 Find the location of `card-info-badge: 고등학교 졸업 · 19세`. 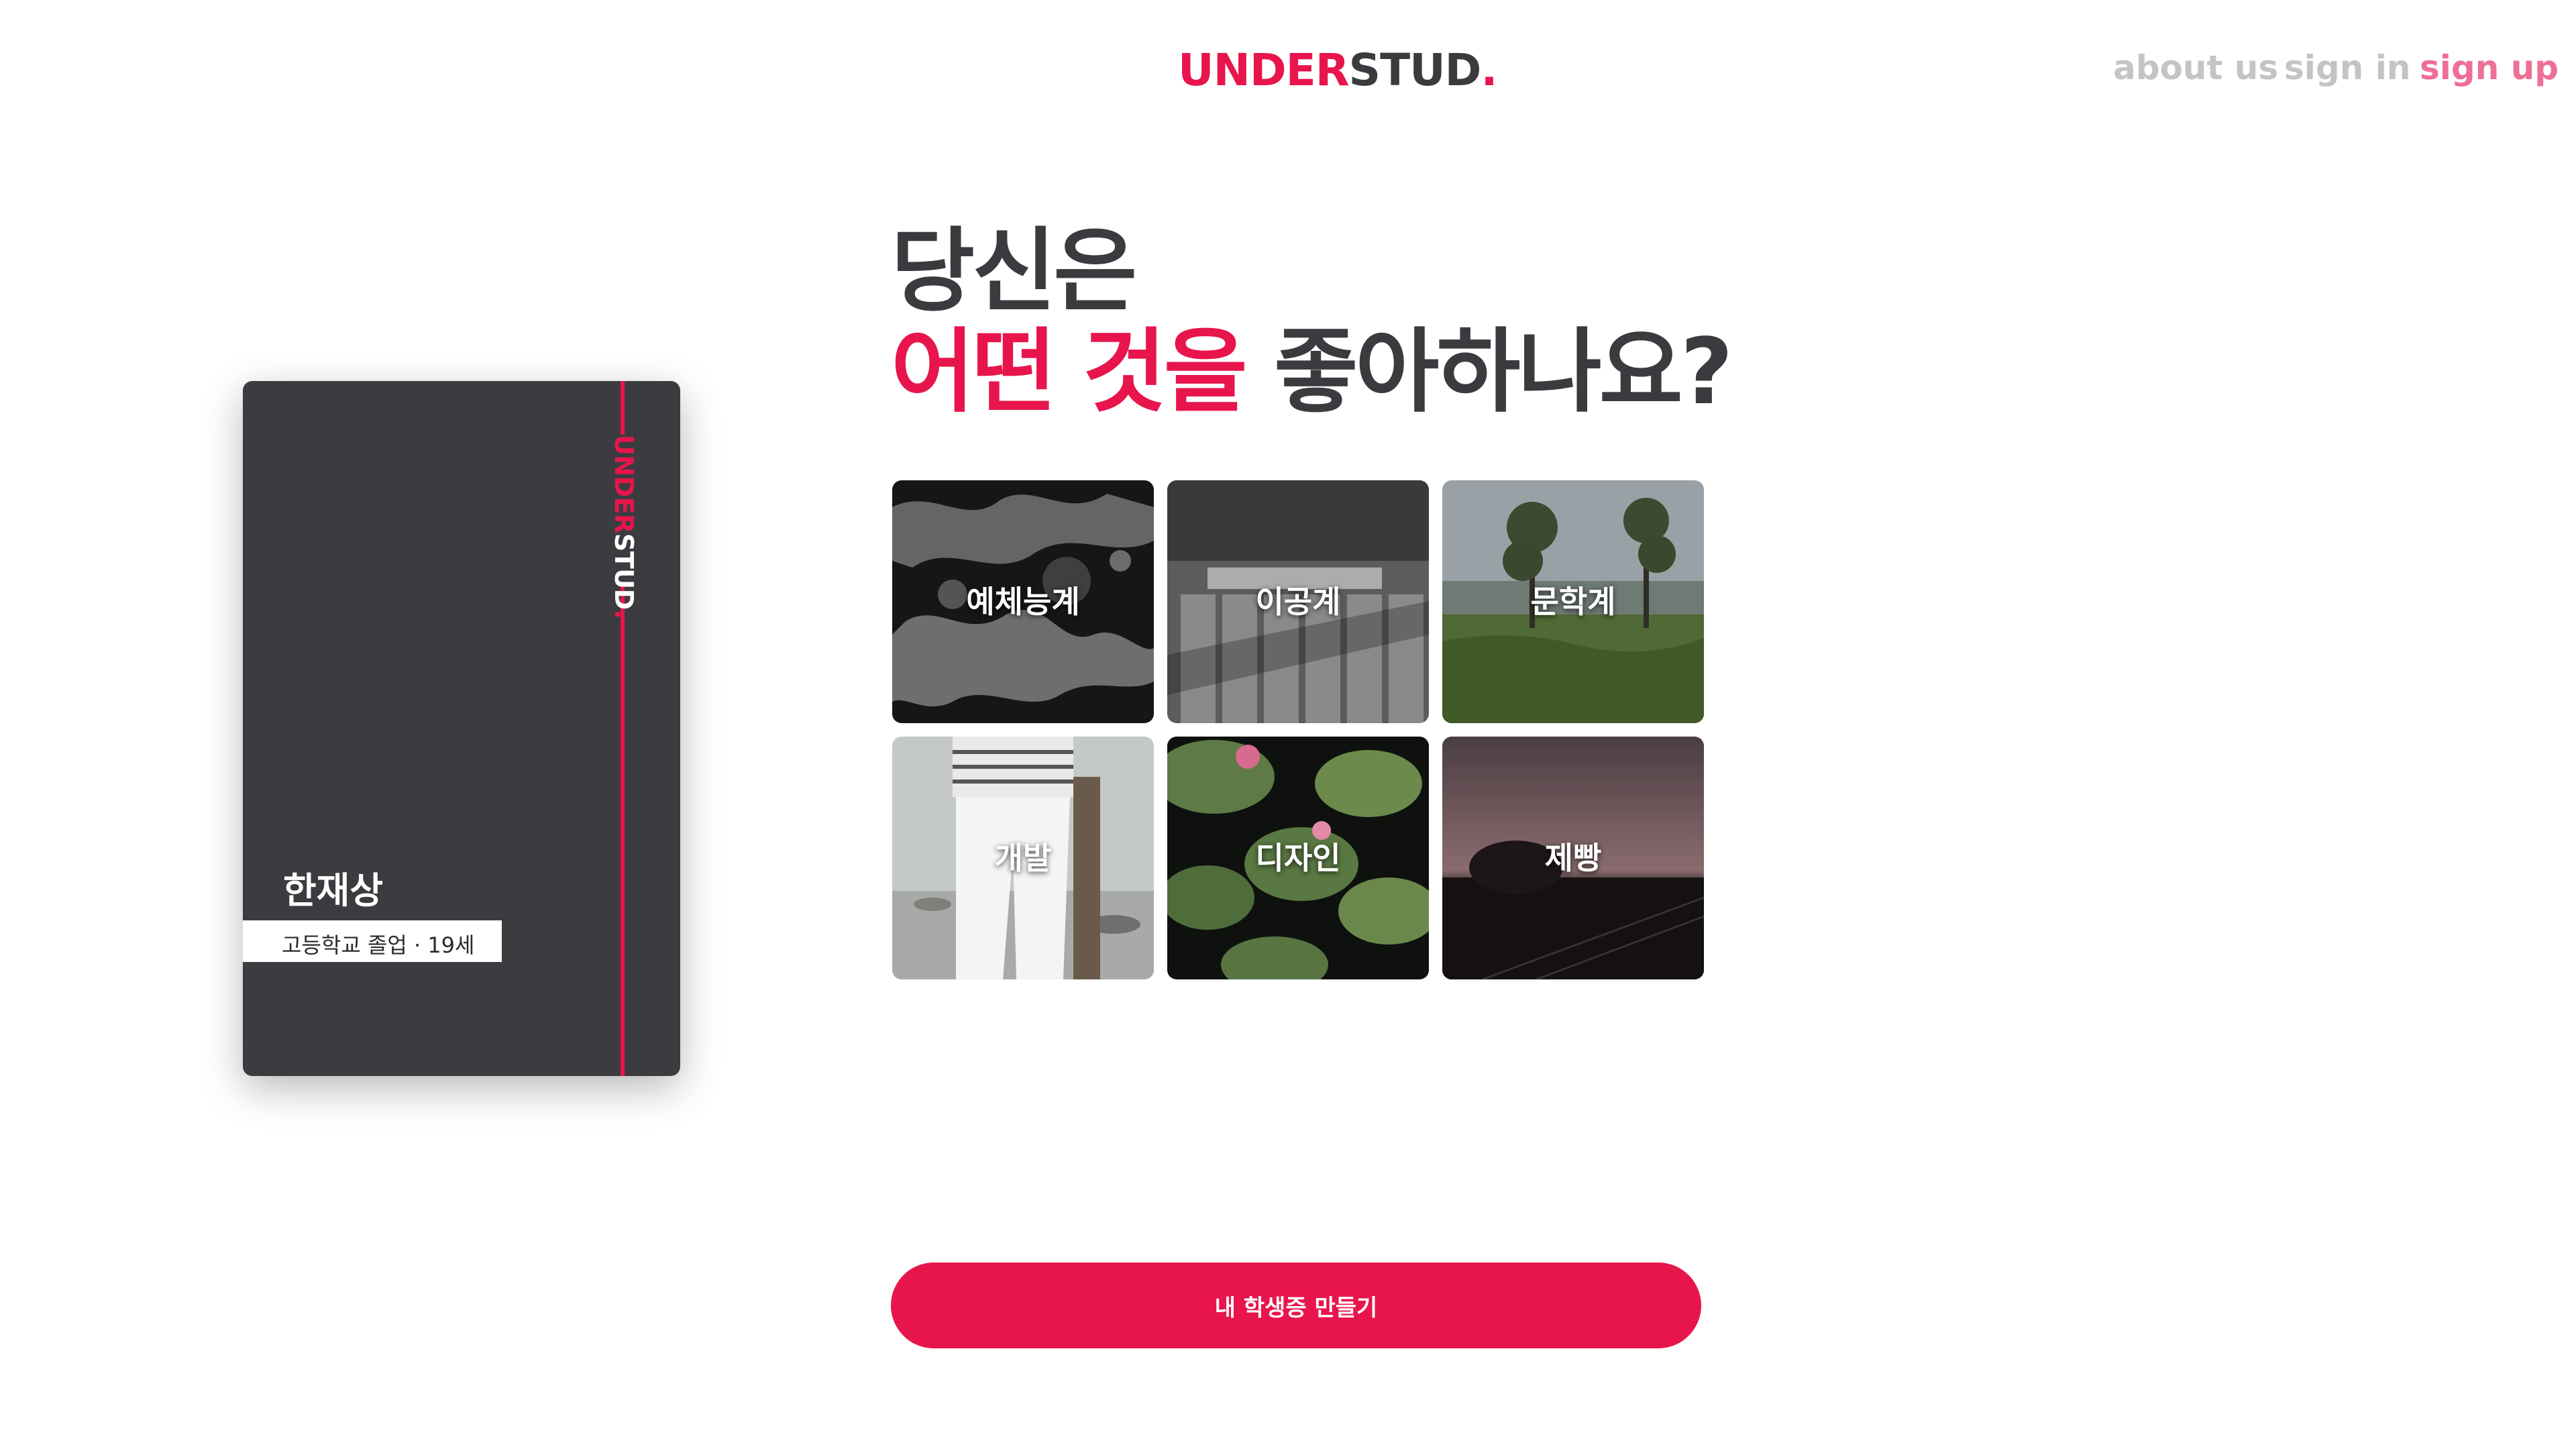

card-info-badge: 고등학교 졸업 · 19세 is located at coordinates (372, 941).